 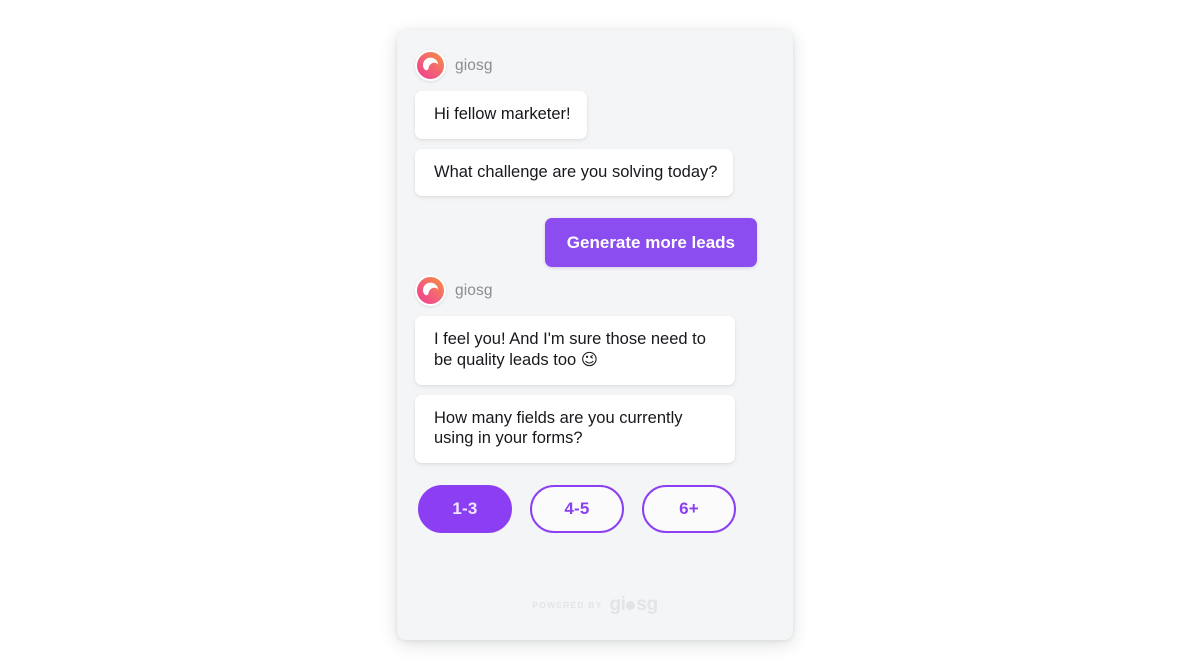 I want to click on user-reply-row: Generate more leads, so click(x=589, y=243).